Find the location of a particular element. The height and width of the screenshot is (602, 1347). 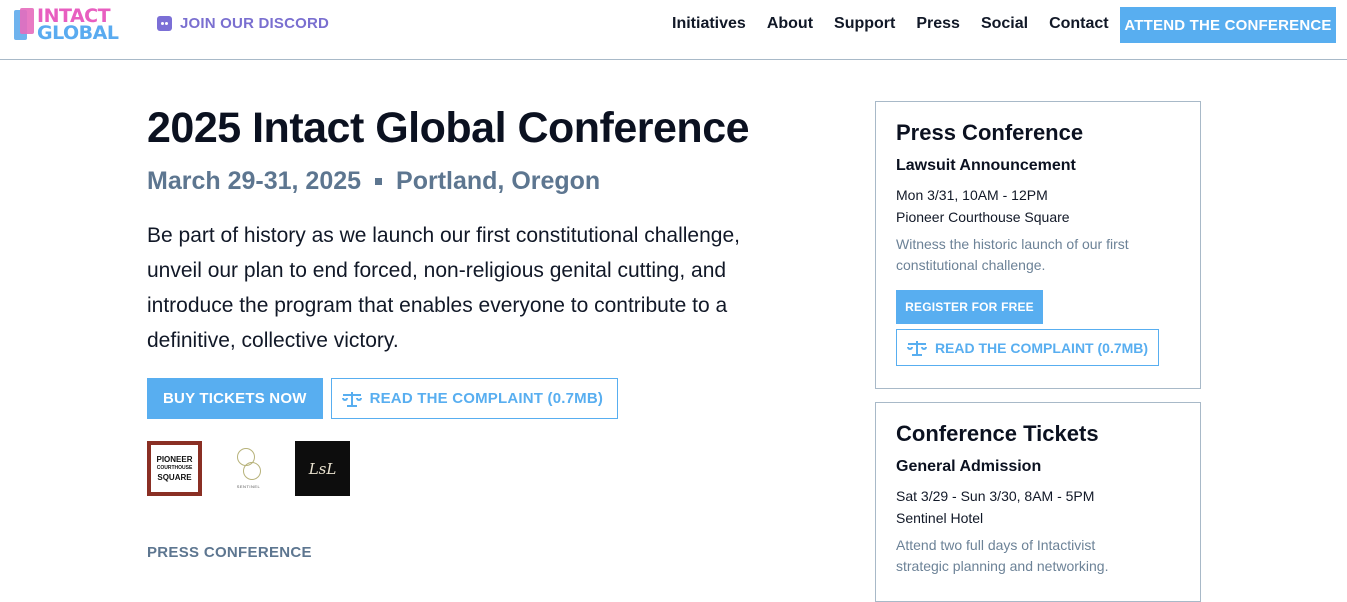

event-location: Portland, Oregon is located at coordinates (498, 181).